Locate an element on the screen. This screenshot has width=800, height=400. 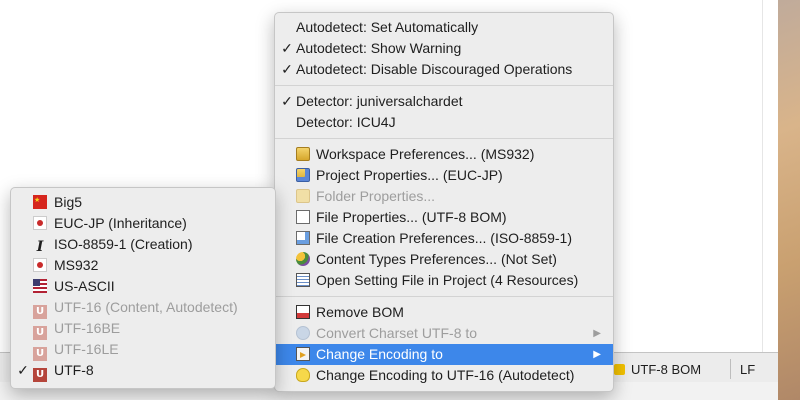
submenu-item-euc-jp: EUC-JP (Inheritance) is located at coordinates (143, 223).